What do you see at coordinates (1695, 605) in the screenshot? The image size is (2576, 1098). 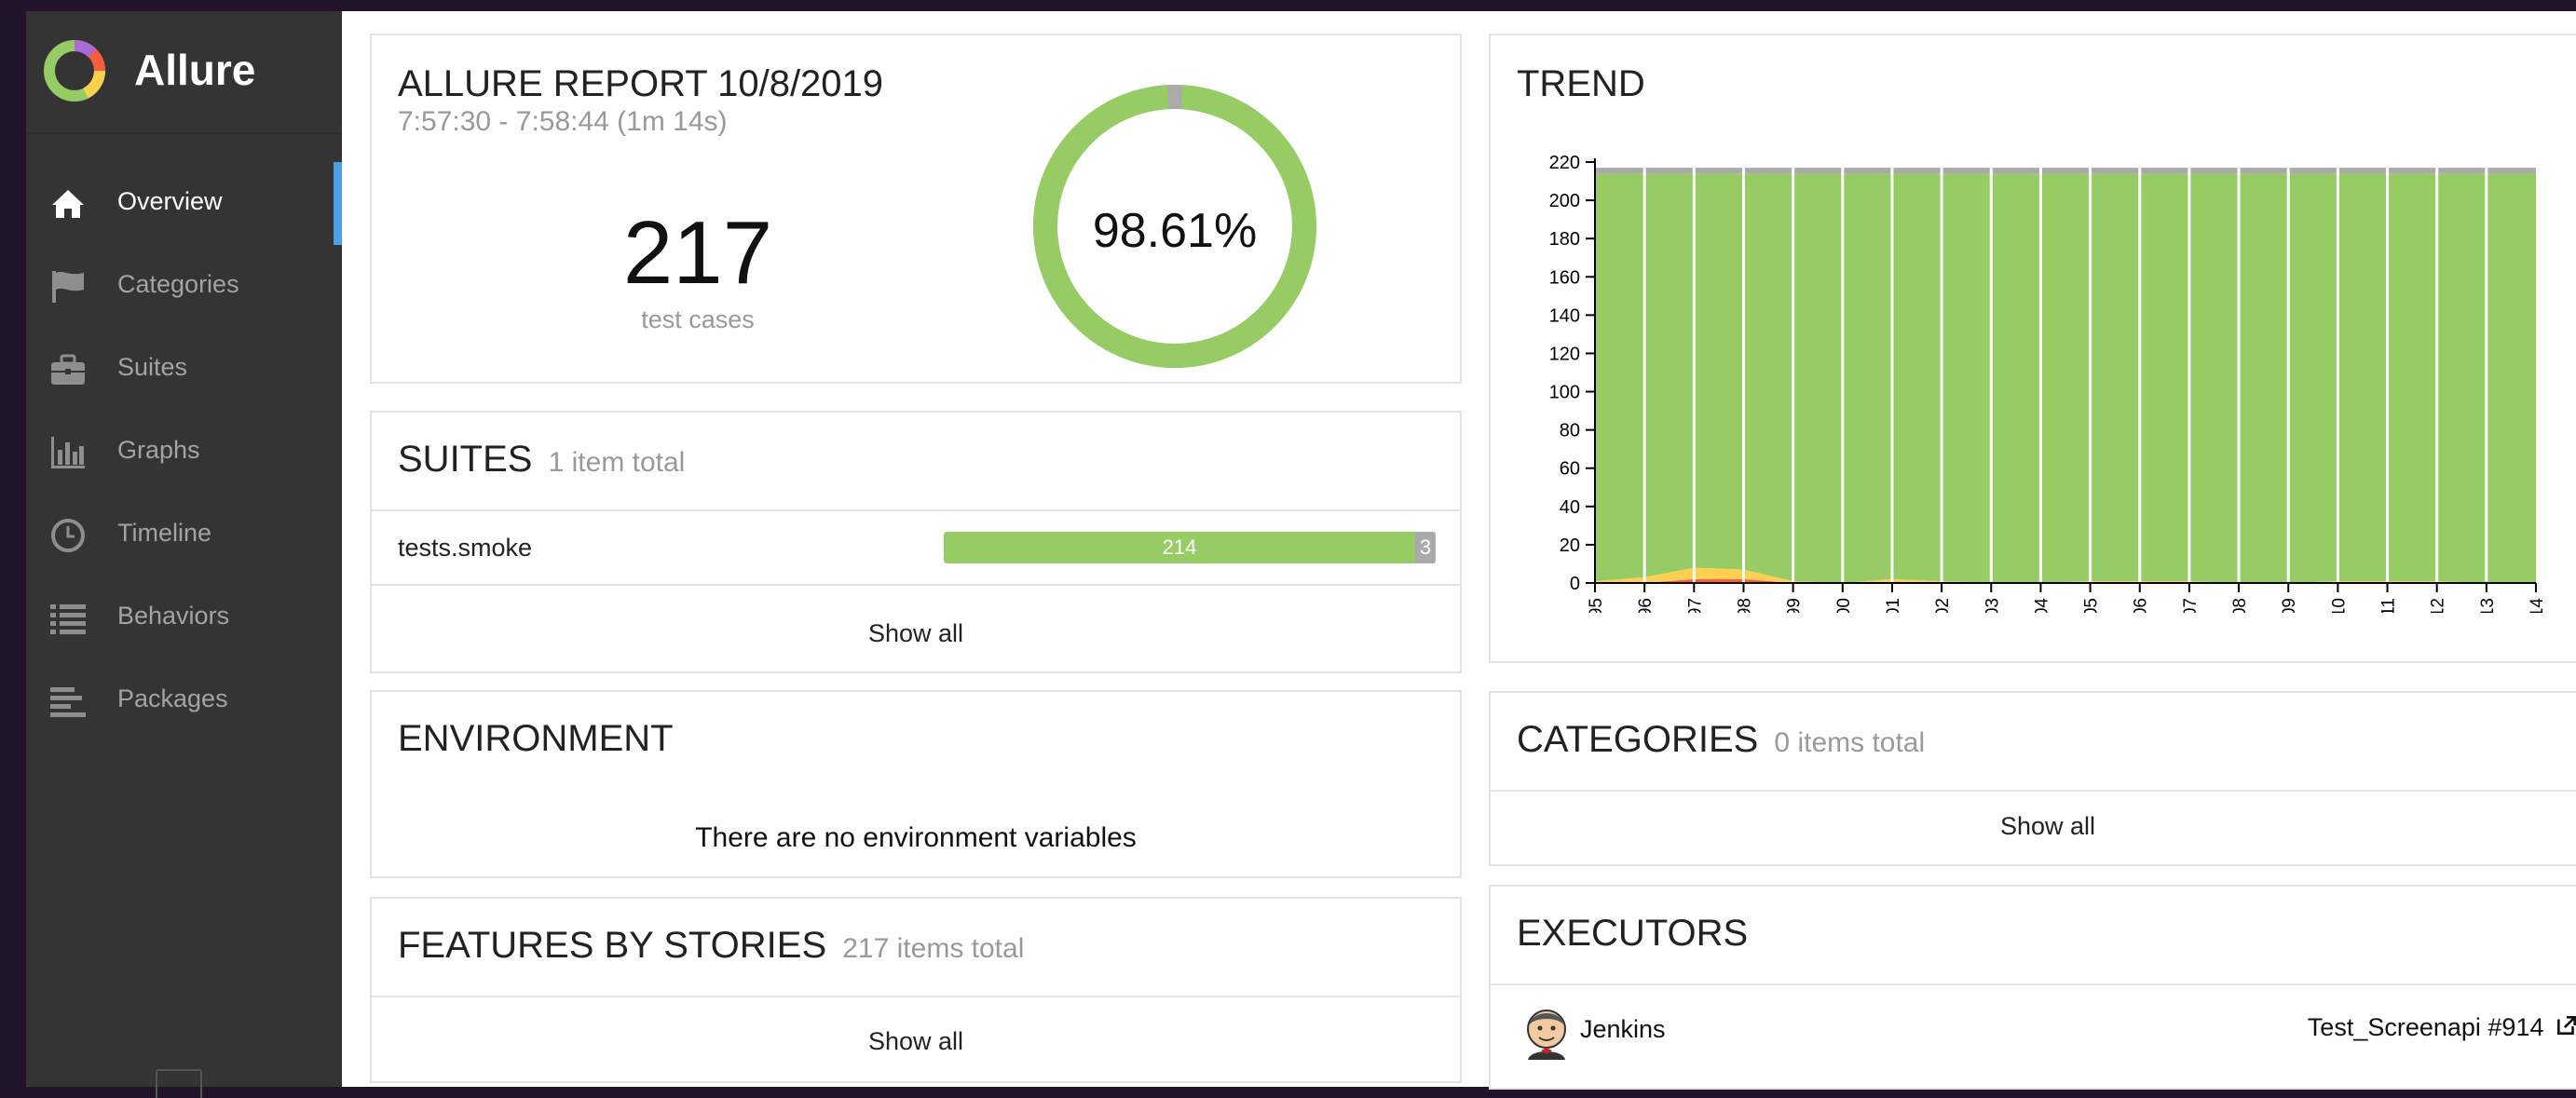 I see `trend-x-tick-label: #897` at bounding box center [1695, 605].